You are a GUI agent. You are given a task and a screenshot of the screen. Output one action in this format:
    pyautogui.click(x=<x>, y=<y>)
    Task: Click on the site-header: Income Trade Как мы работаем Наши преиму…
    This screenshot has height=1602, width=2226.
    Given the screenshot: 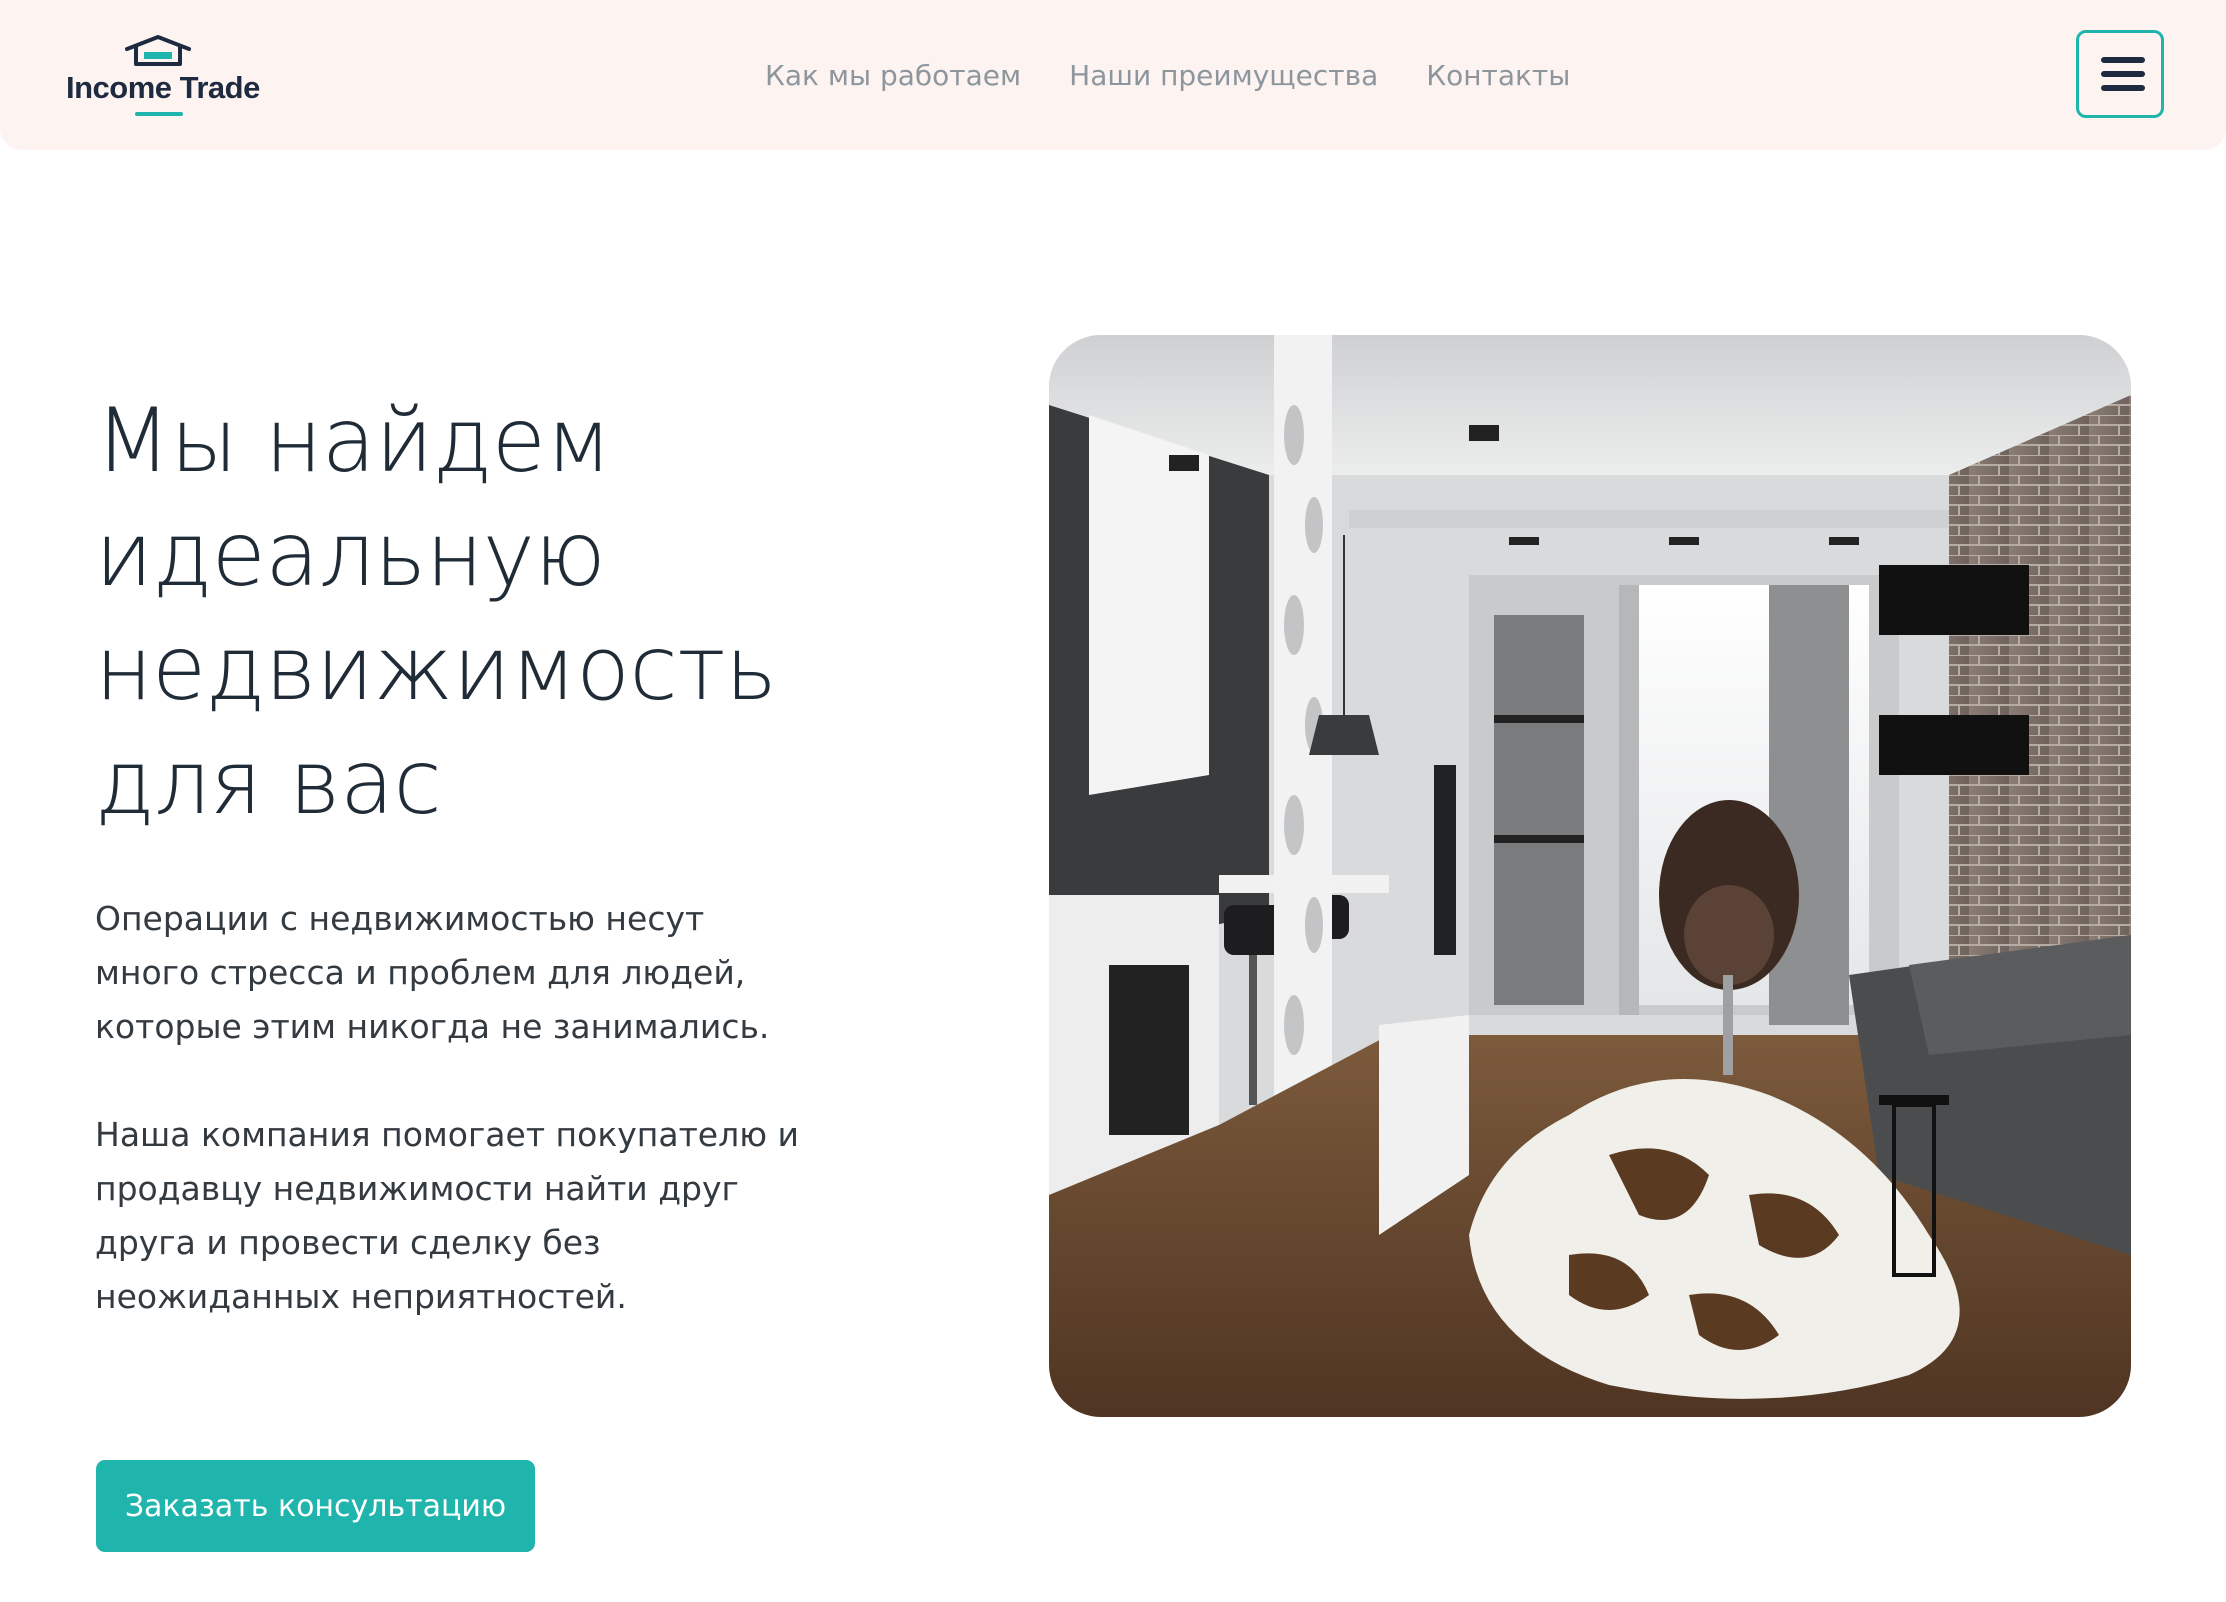 What is the action you would take?
    pyautogui.click(x=1113, y=75)
    